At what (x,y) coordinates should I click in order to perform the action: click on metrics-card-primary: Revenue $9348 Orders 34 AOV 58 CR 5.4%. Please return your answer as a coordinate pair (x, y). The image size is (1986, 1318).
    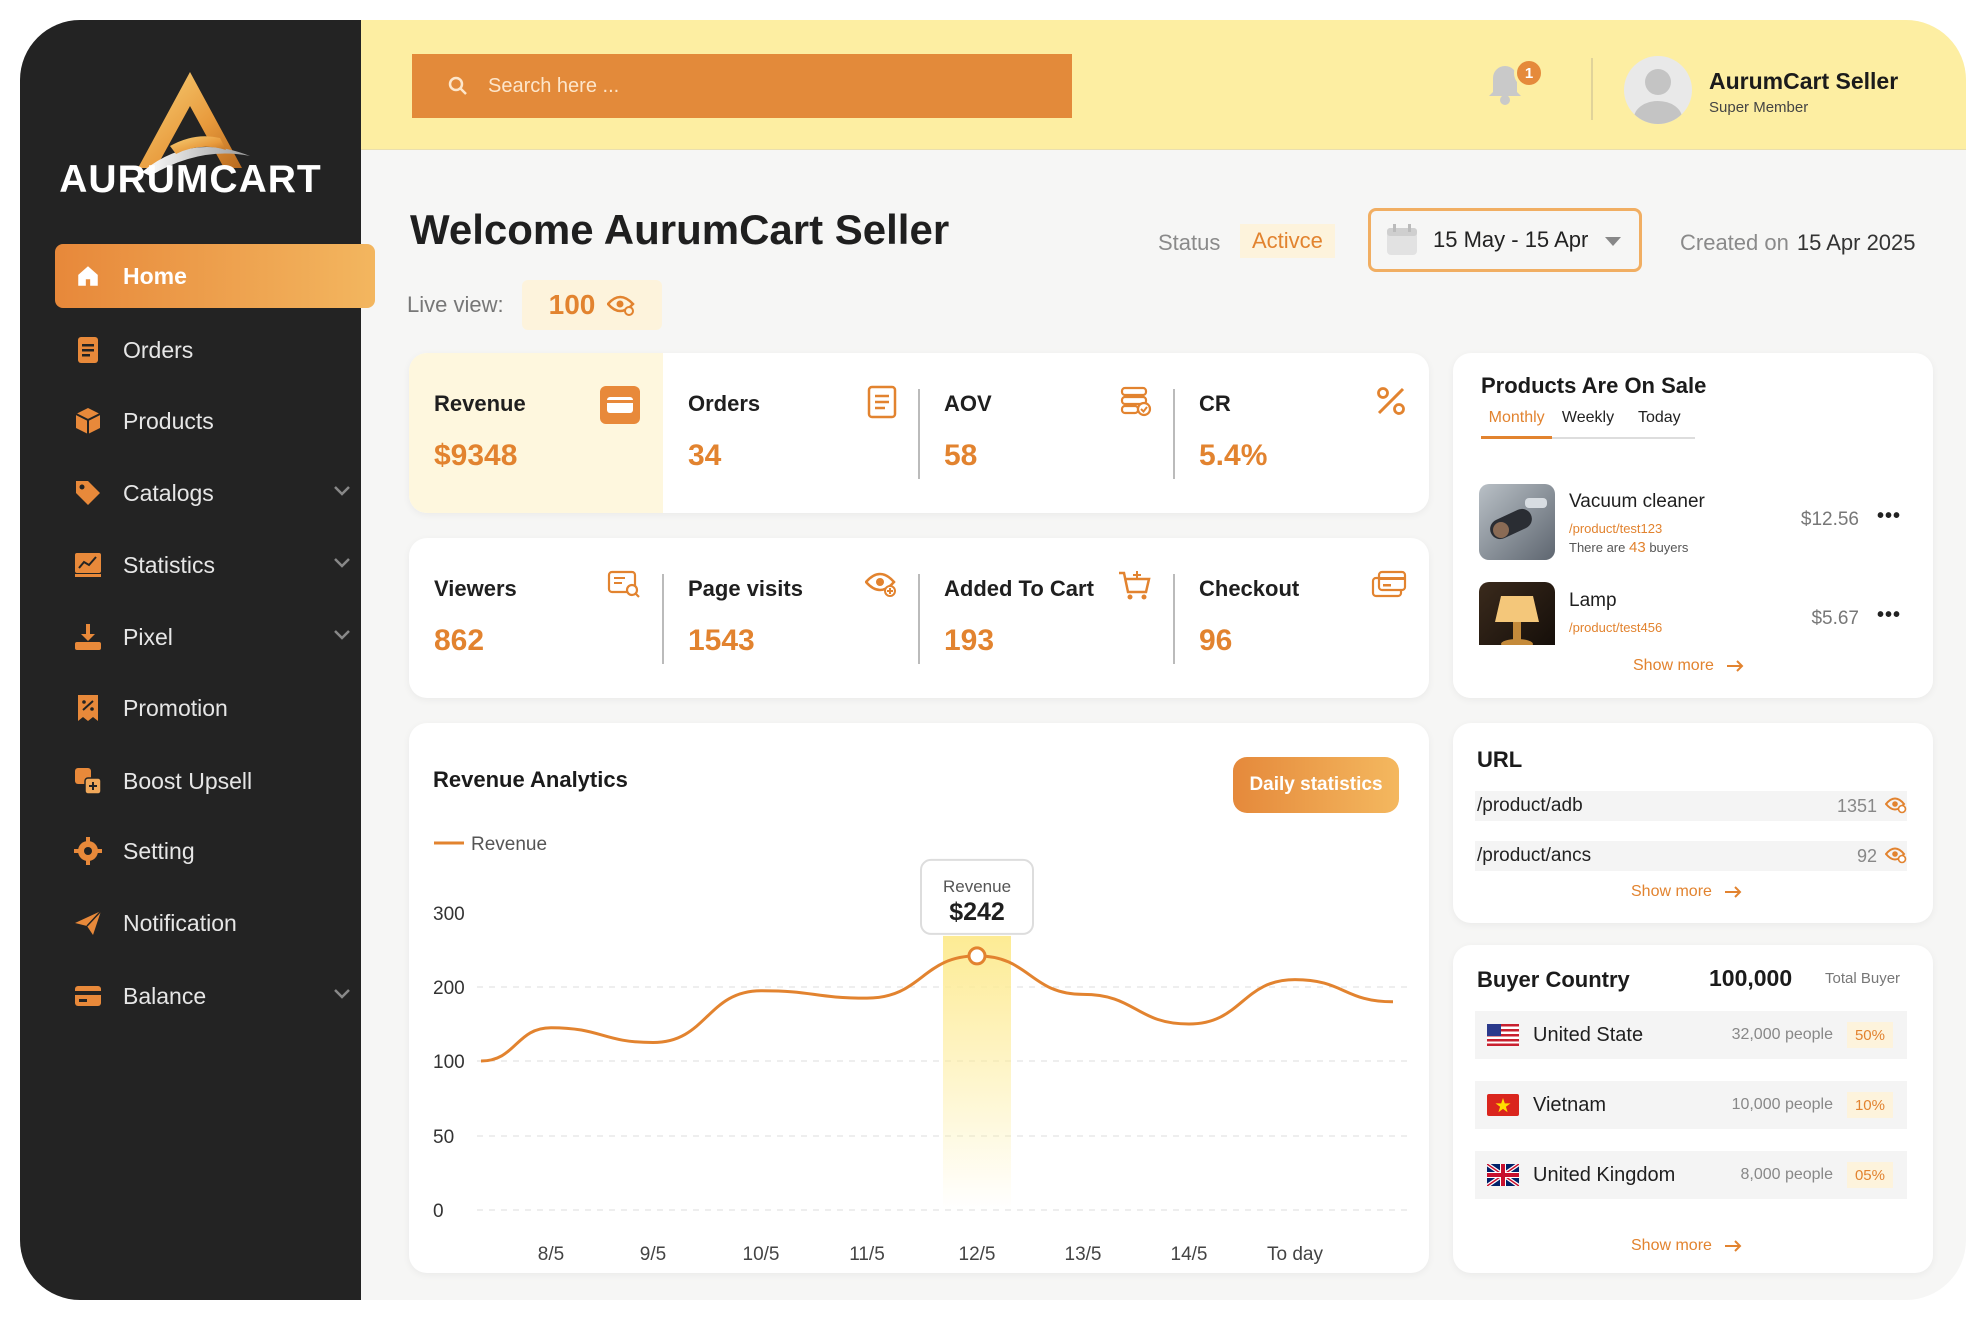
    Looking at the image, I should click on (919, 433).